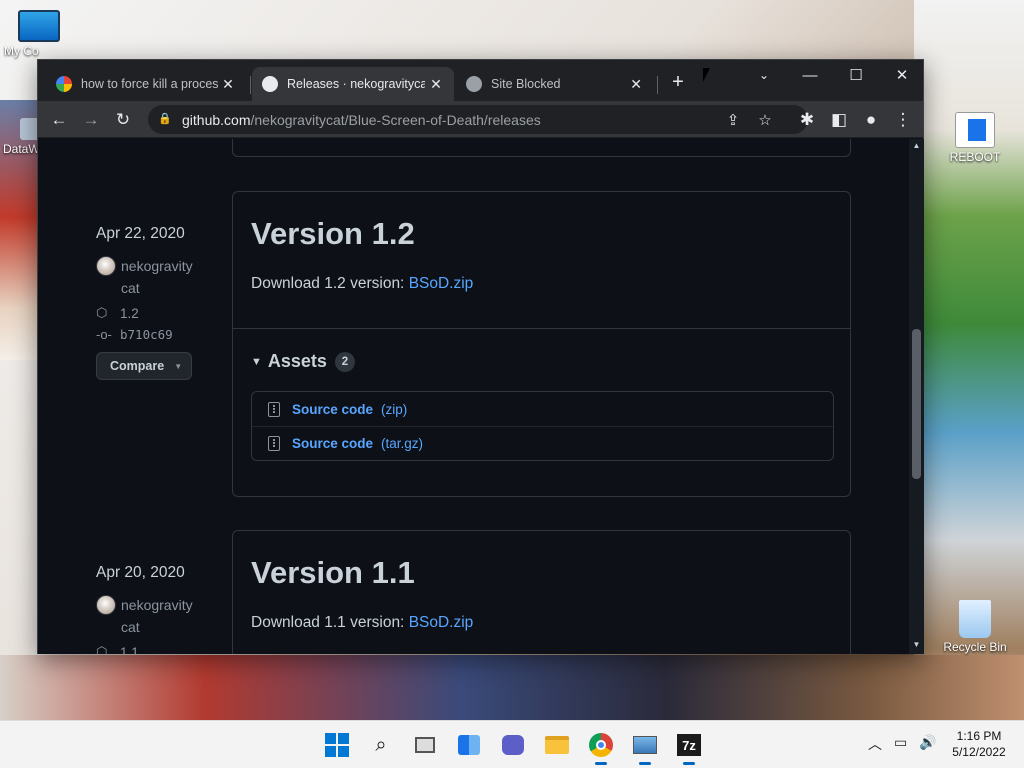  What do you see at coordinates (337, 745) in the screenshot?
I see `start-icon` at bounding box center [337, 745].